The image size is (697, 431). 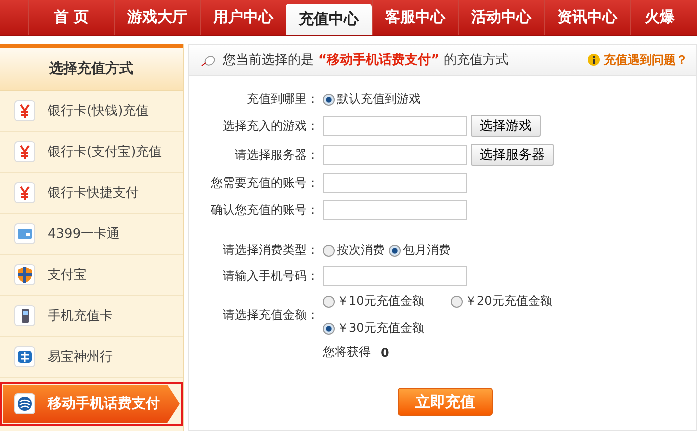 What do you see at coordinates (420, 250) in the screenshot?
I see `radio-option: 包月消费` at bounding box center [420, 250].